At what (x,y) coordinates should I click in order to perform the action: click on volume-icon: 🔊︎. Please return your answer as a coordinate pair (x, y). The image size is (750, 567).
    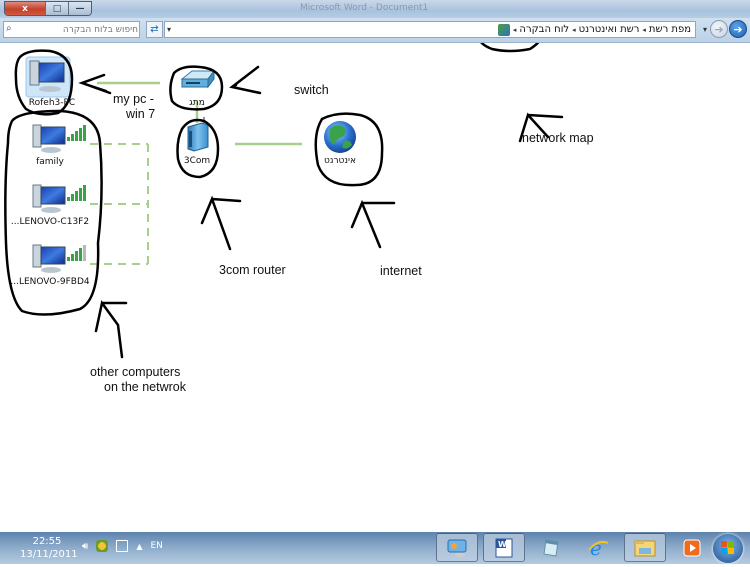
    Looking at the image, I should click on (85, 546).